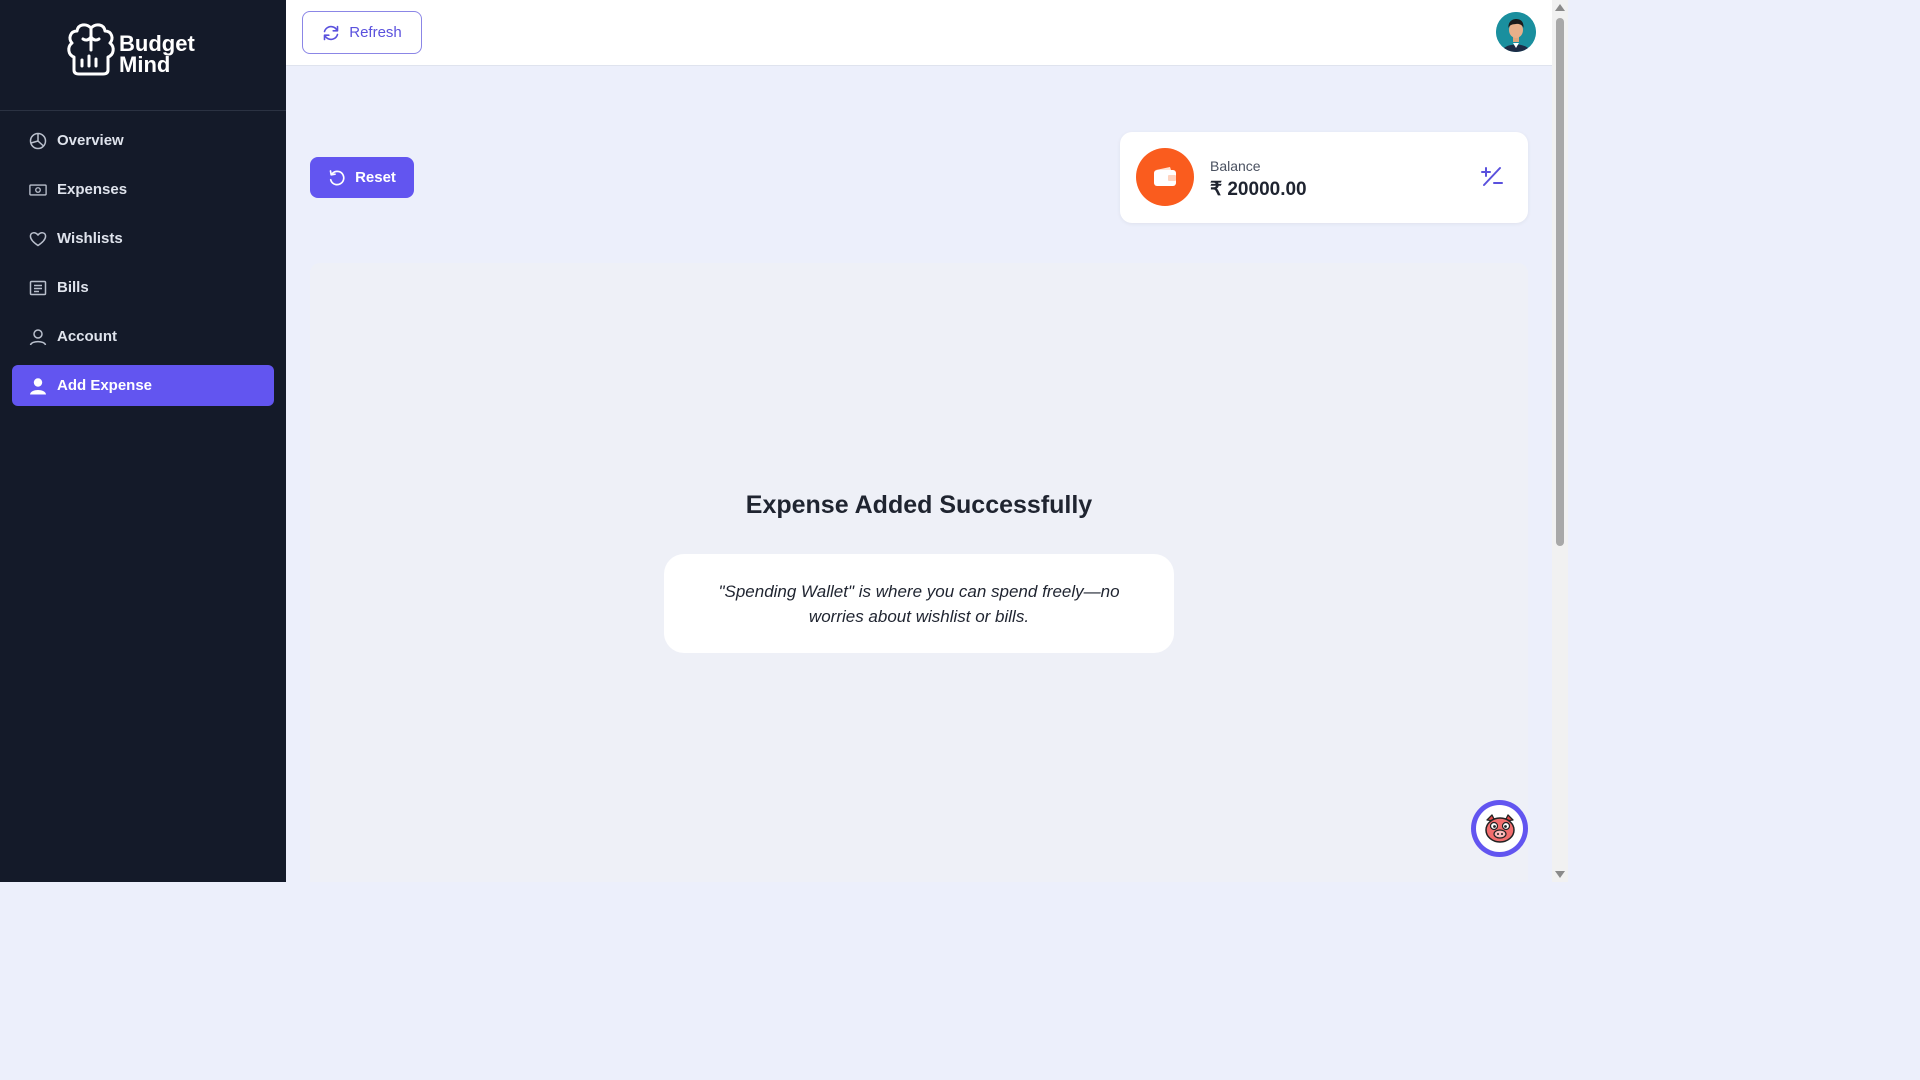 This screenshot has height=1080, width=1920. What do you see at coordinates (38, 190) in the screenshot?
I see `banknote-icon` at bounding box center [38, 190].